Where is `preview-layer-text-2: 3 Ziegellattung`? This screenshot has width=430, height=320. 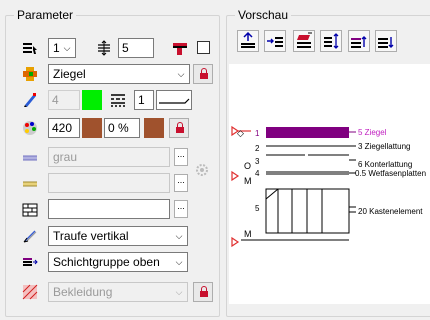
preview-layer-text-2: 3 Ziegellattung is located at coordinates (384, 146).